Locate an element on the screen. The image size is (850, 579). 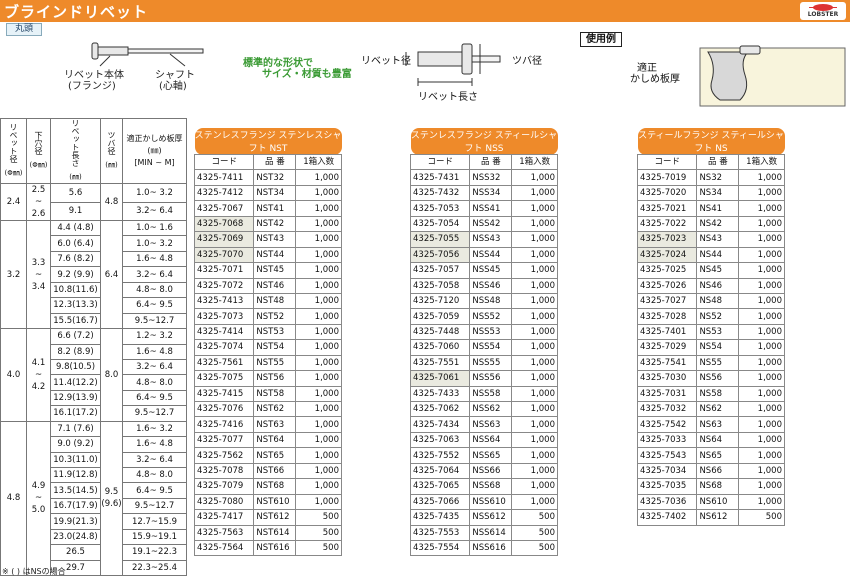
table-row: 4325-7067 NST41 1,000 is located at coordinates (267, 208).